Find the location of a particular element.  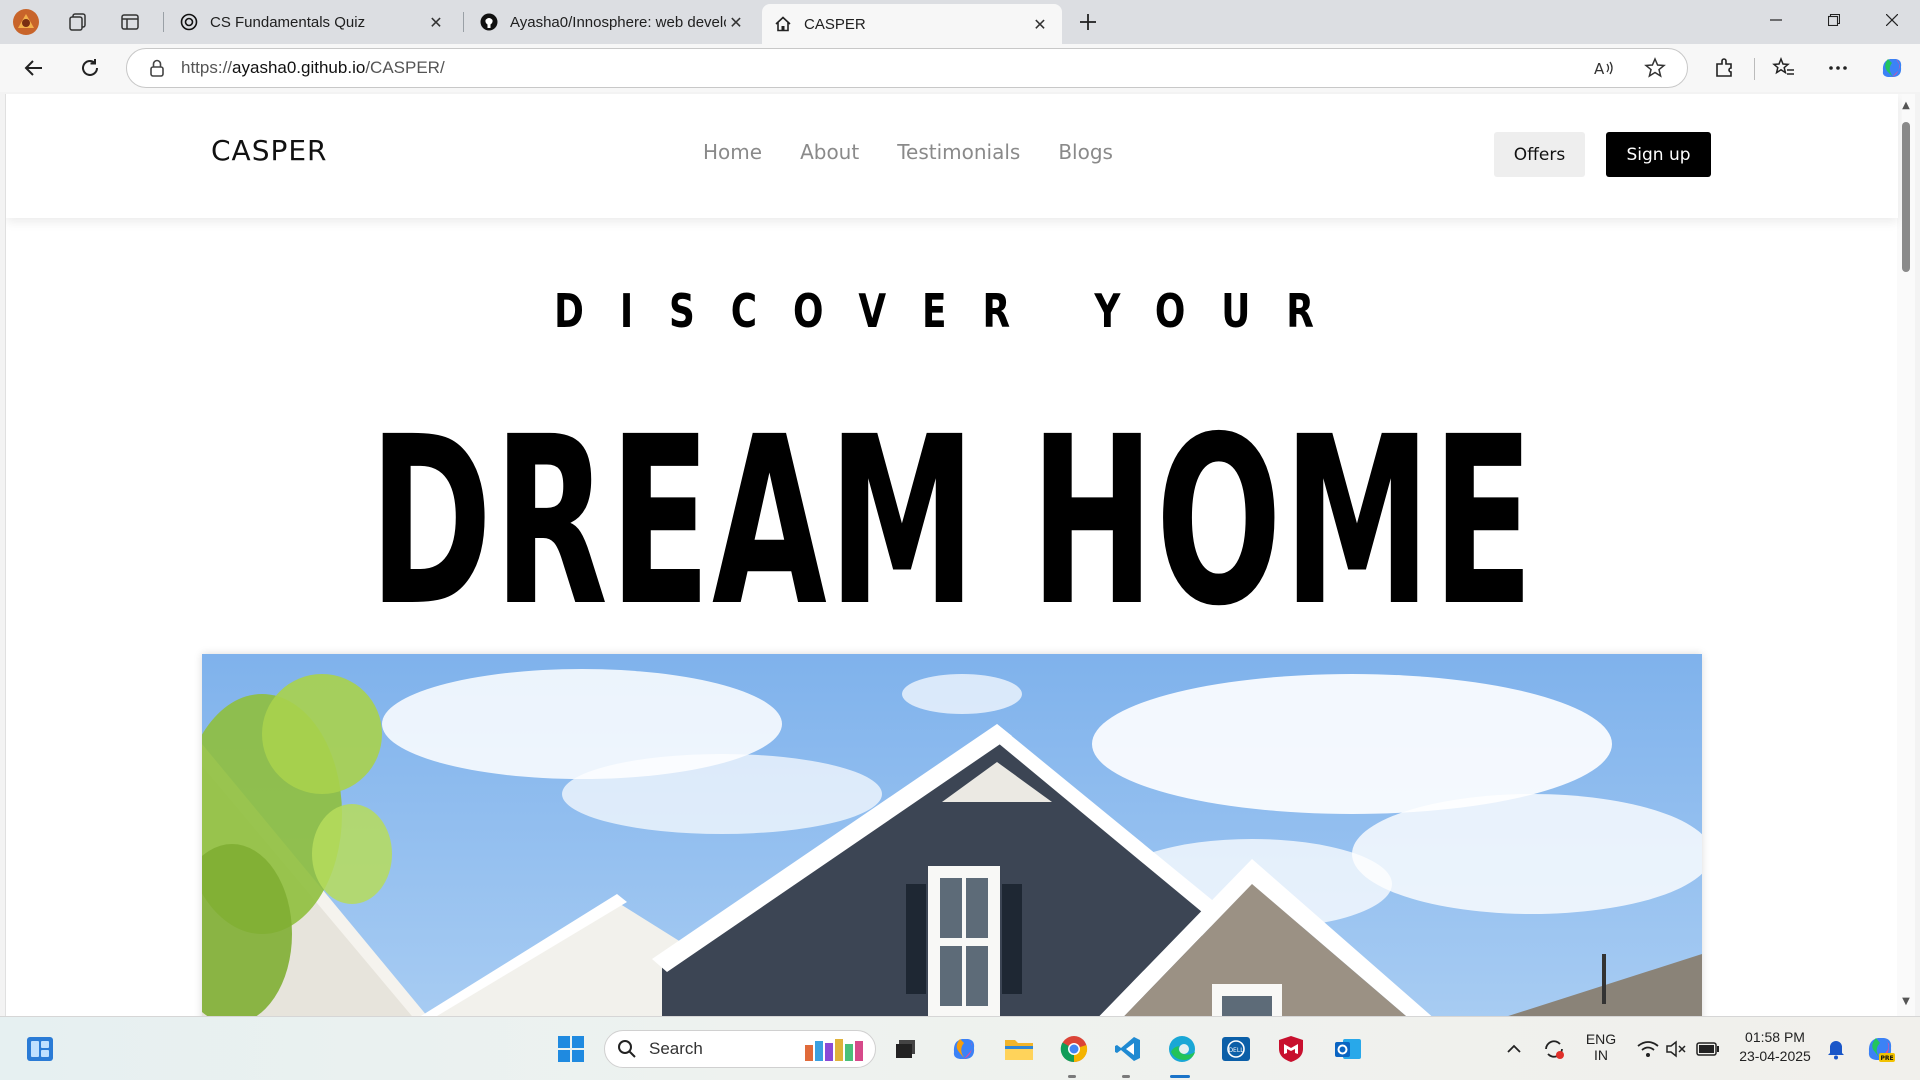

page-scrollbar: ▲ ▼ is located at coordinates (1906, 555).